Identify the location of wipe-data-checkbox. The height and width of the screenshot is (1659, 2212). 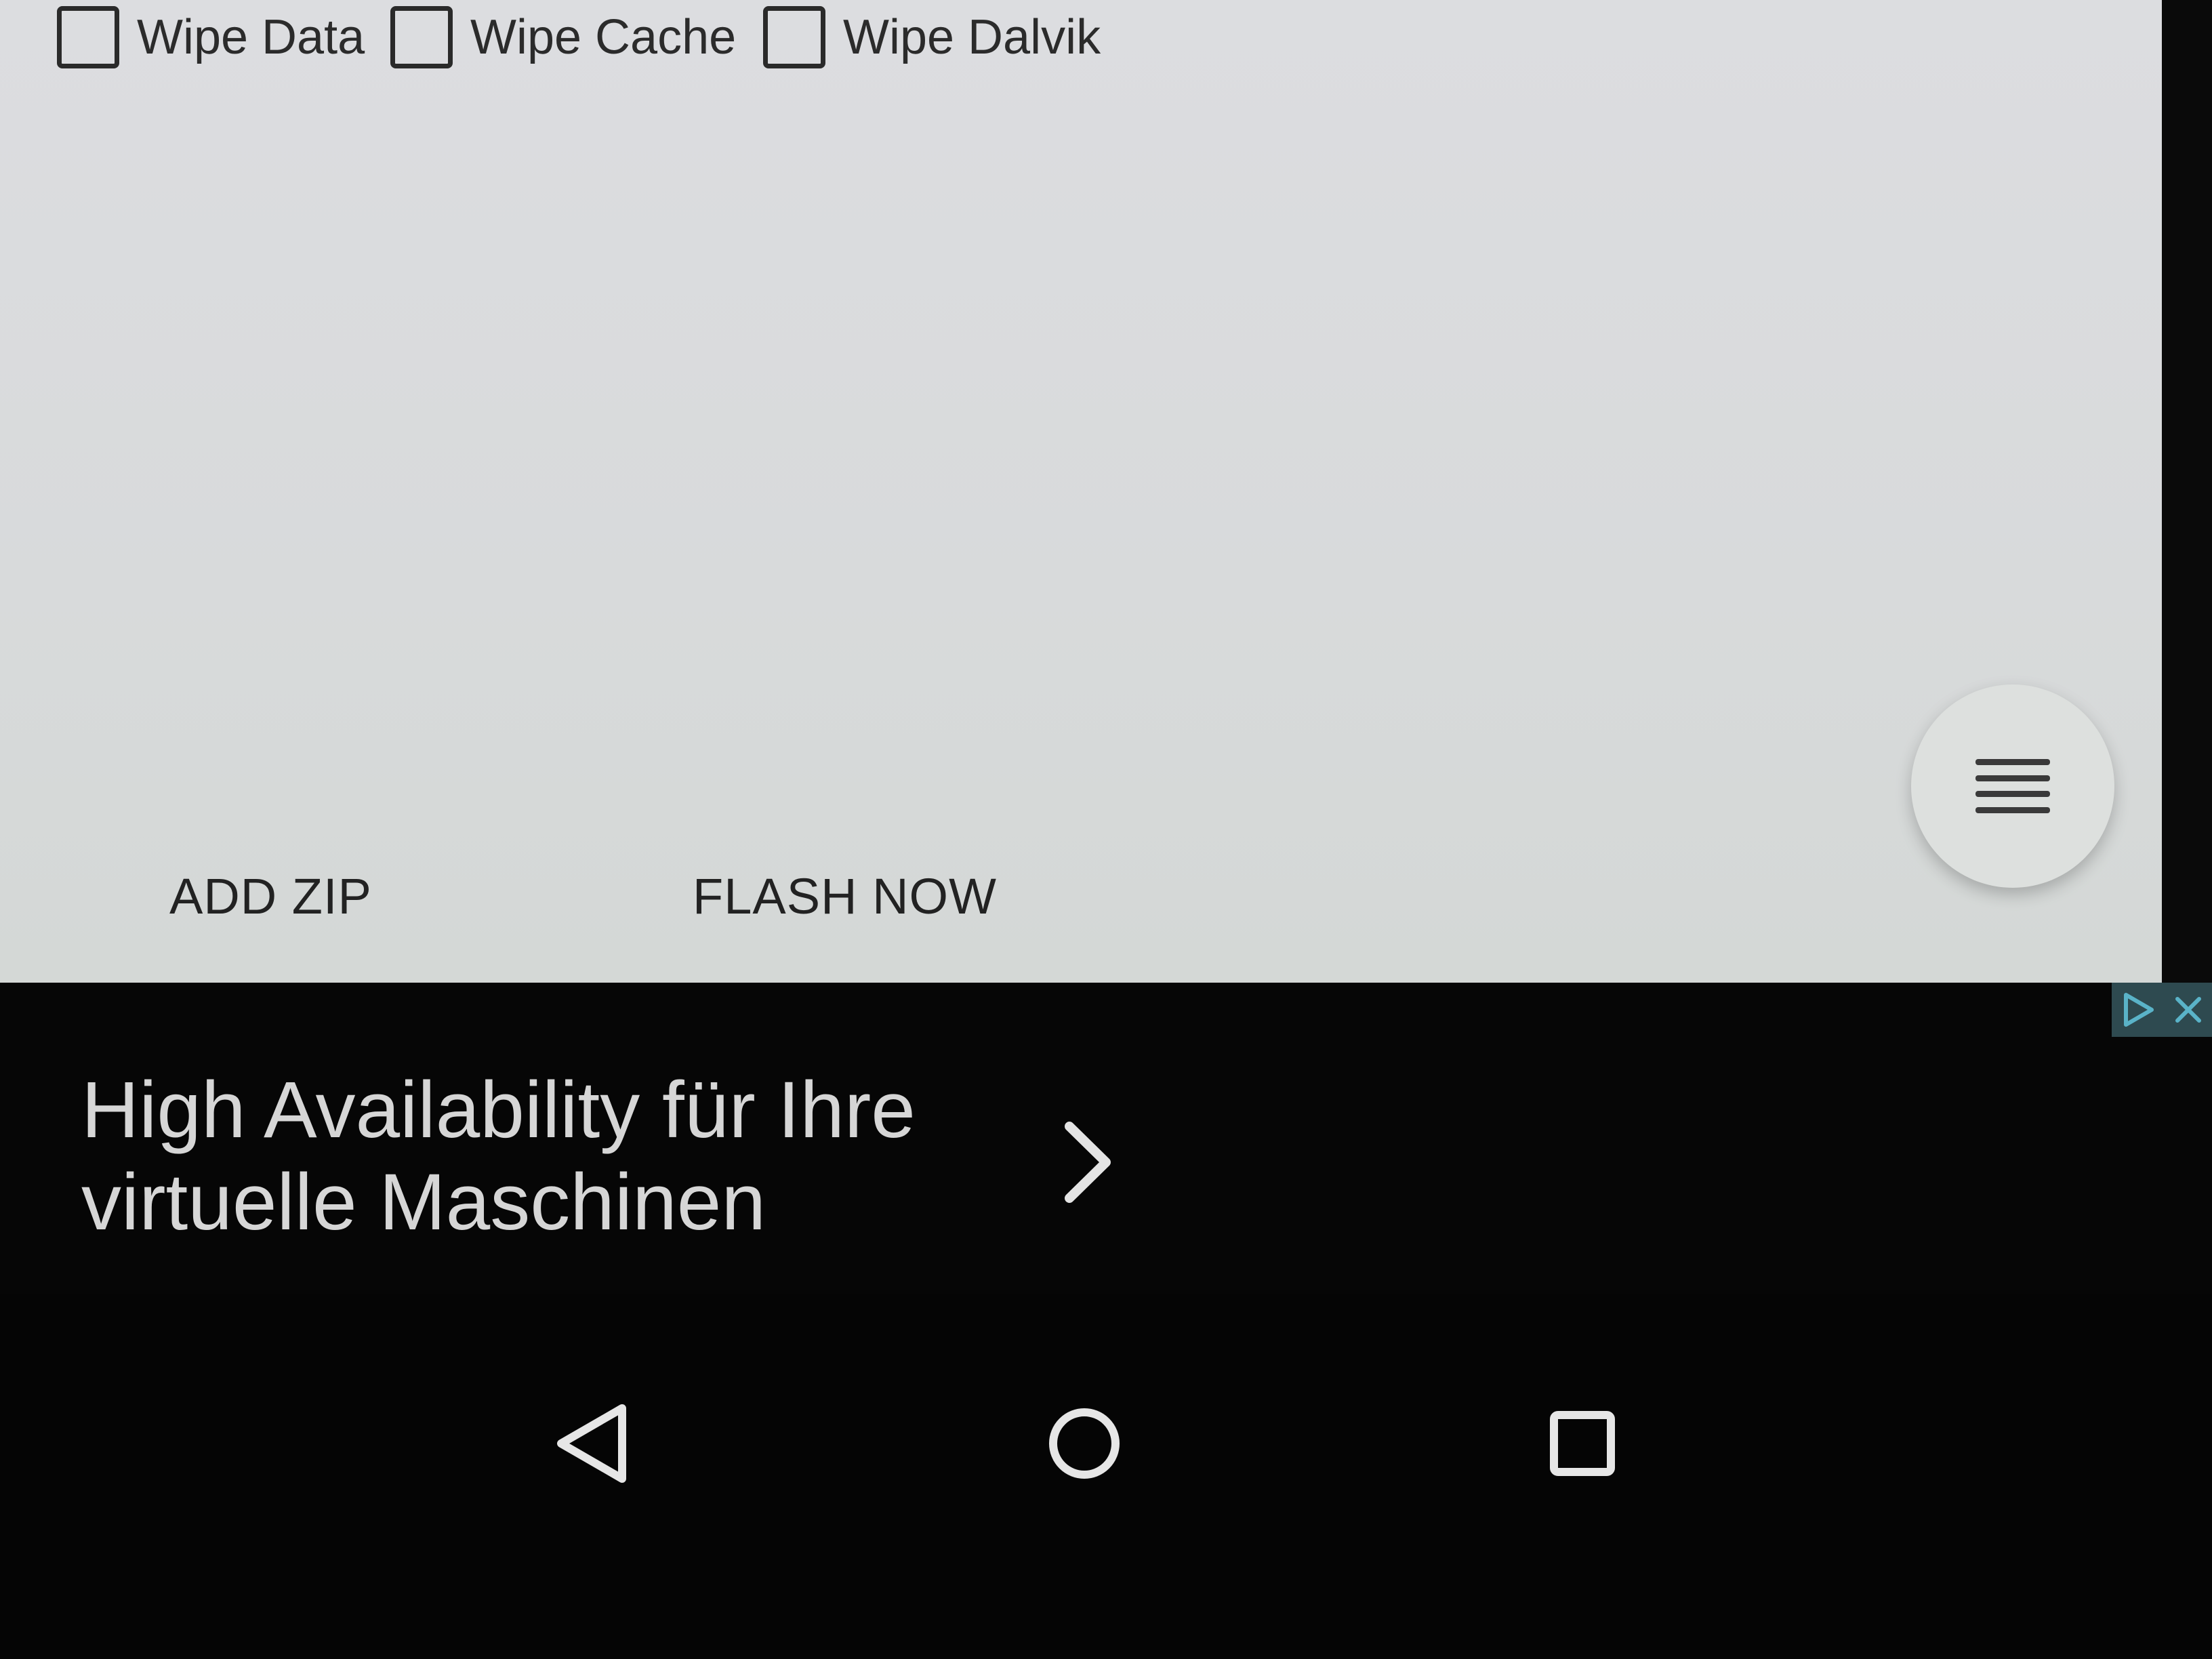
(88, 37).